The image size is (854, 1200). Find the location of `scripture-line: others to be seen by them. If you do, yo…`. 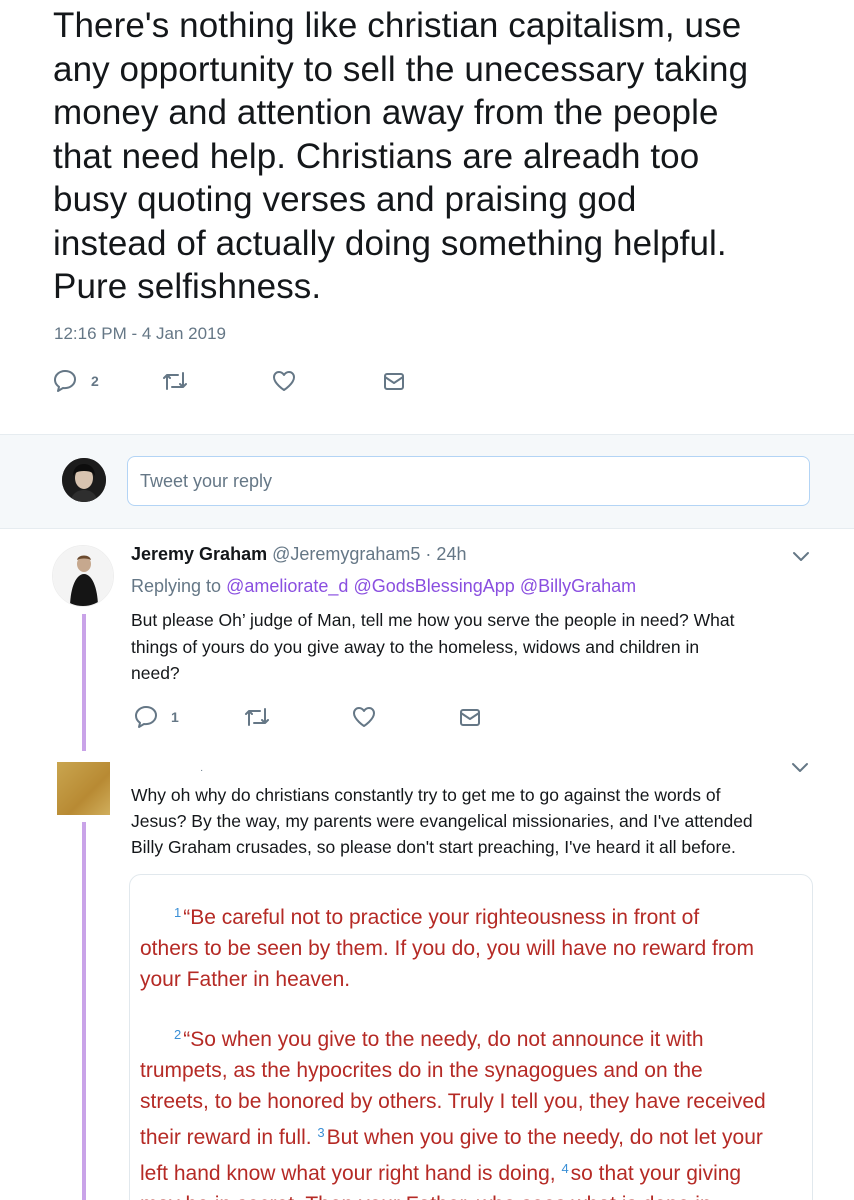

scripture-line: others to be seen by them. If you do, yo… is located at coordinates (447, 948).